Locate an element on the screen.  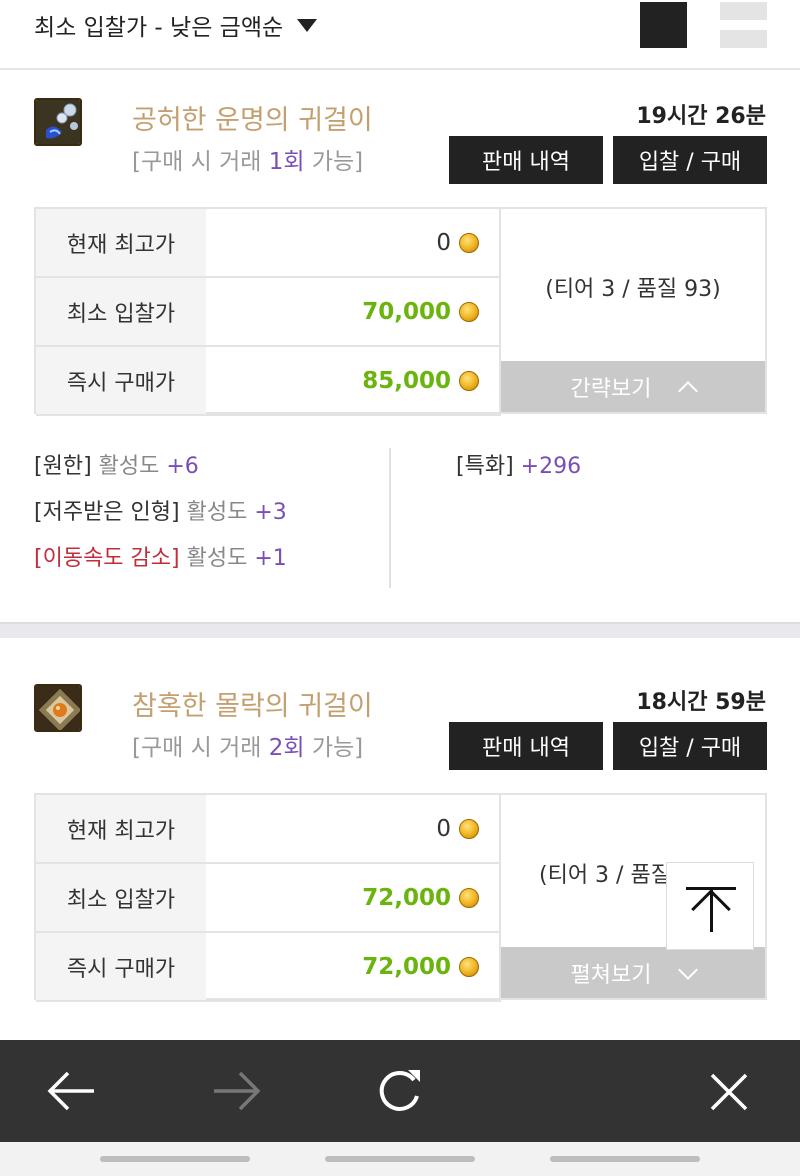
trade-count: 1회 is located at coordinates (286, 162).